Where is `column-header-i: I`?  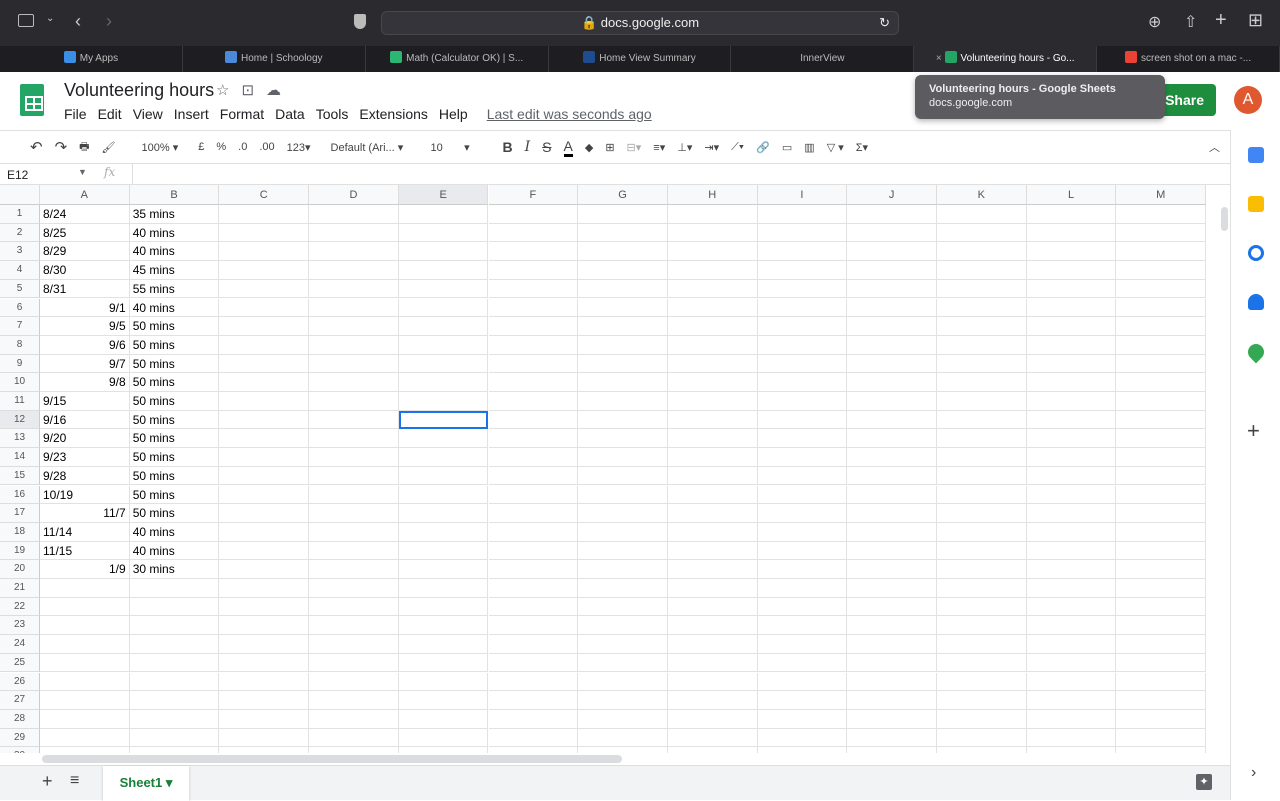 column-header-i: I is located at coordinates (802, 195).